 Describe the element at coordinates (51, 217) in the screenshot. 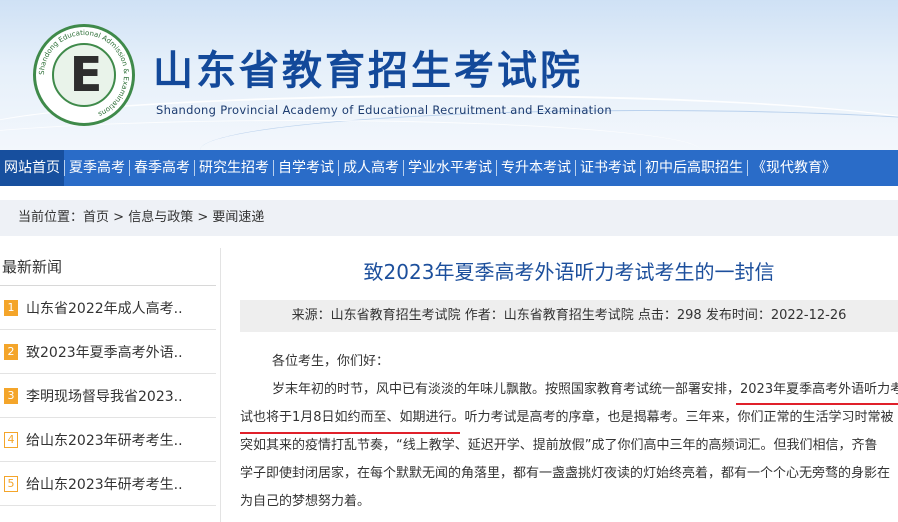

I see `breadcrumb-prefix: 当前位置：` at that location.